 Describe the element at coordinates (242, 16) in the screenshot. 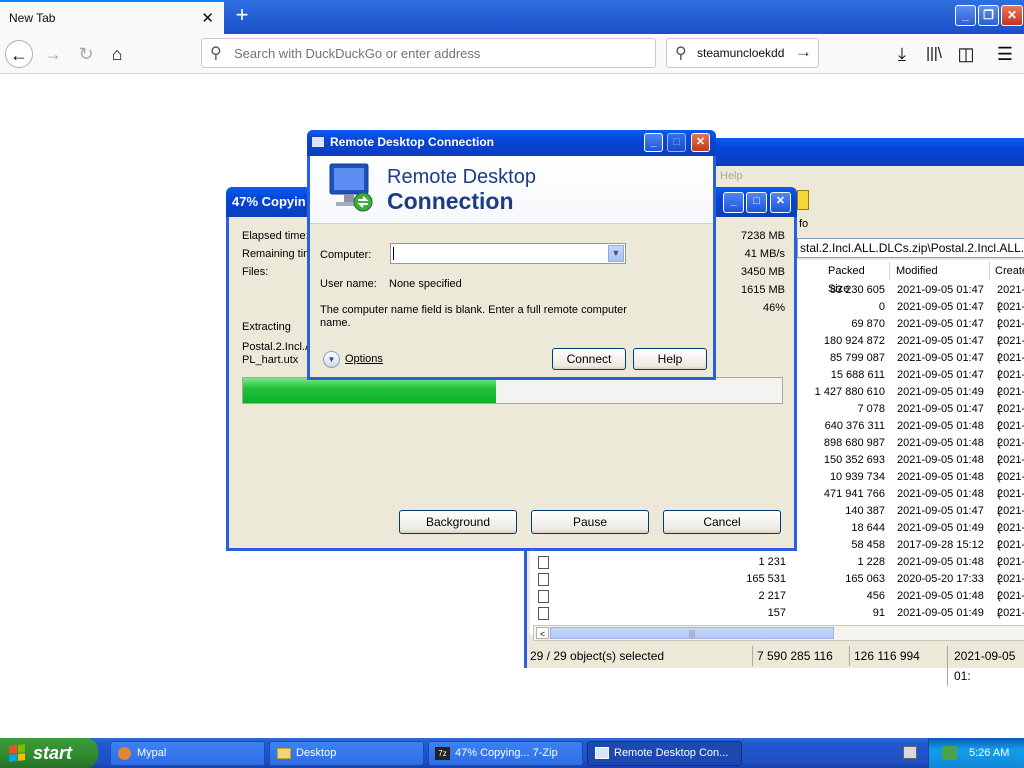

I see `new-tab-button: +` at that location.